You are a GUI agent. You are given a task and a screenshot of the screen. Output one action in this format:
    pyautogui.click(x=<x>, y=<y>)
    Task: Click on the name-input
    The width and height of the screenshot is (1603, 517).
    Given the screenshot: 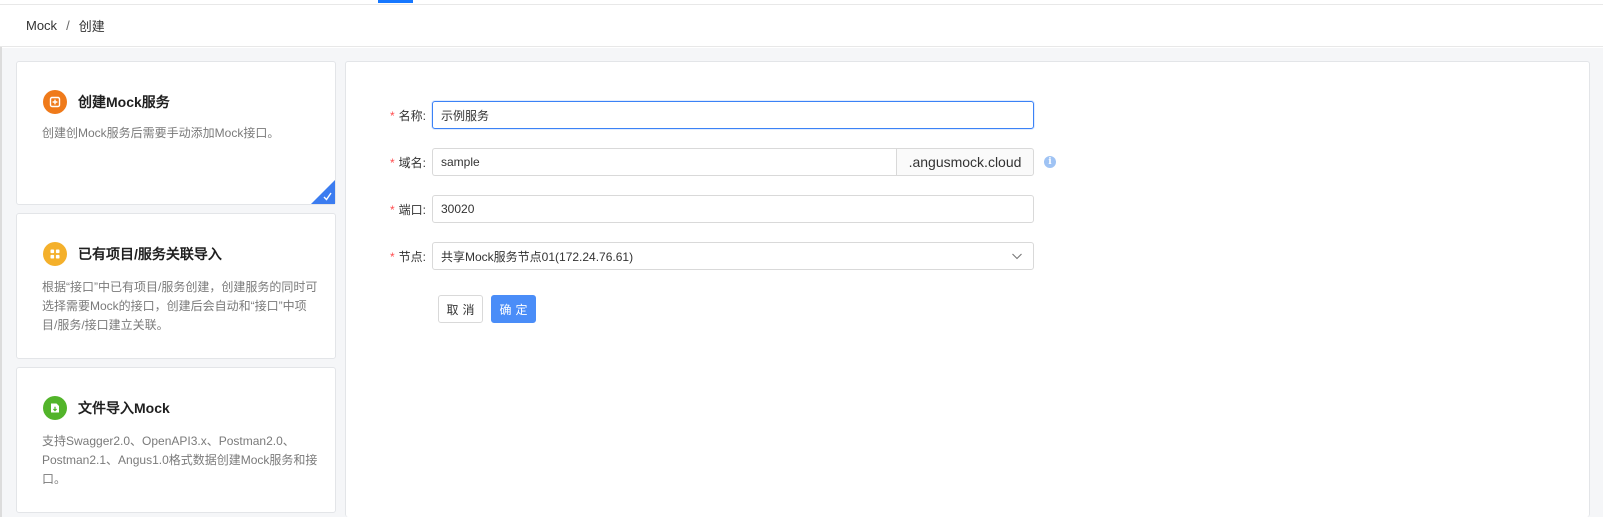 What is the action you would take?
    pyautogui.click(x=733, y=115)
    